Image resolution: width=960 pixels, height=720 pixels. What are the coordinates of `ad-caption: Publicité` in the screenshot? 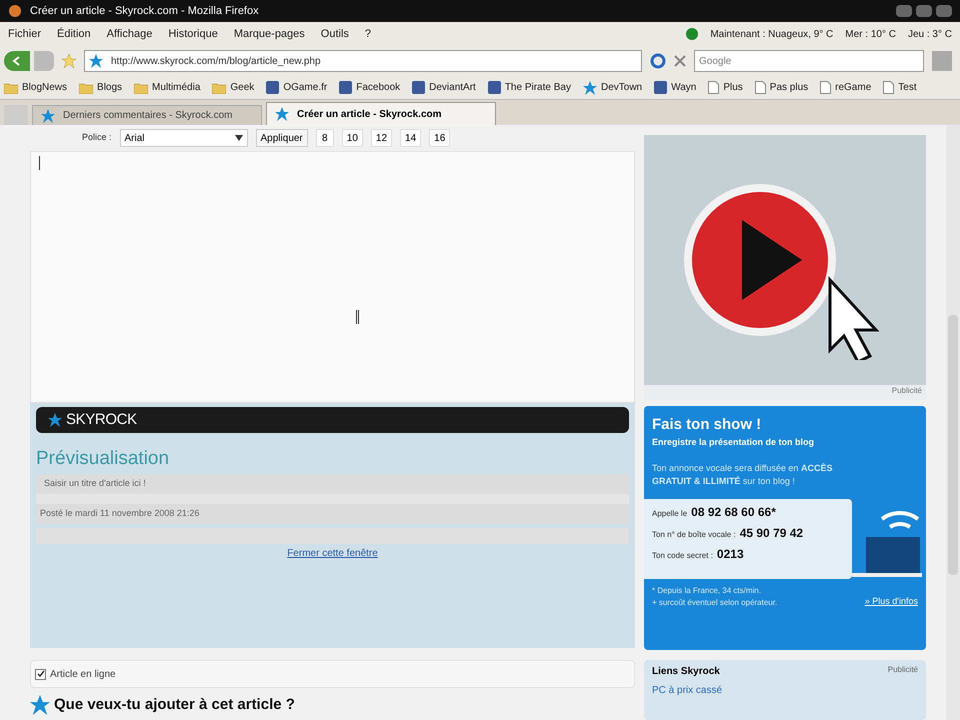 It's located at (907, 391).